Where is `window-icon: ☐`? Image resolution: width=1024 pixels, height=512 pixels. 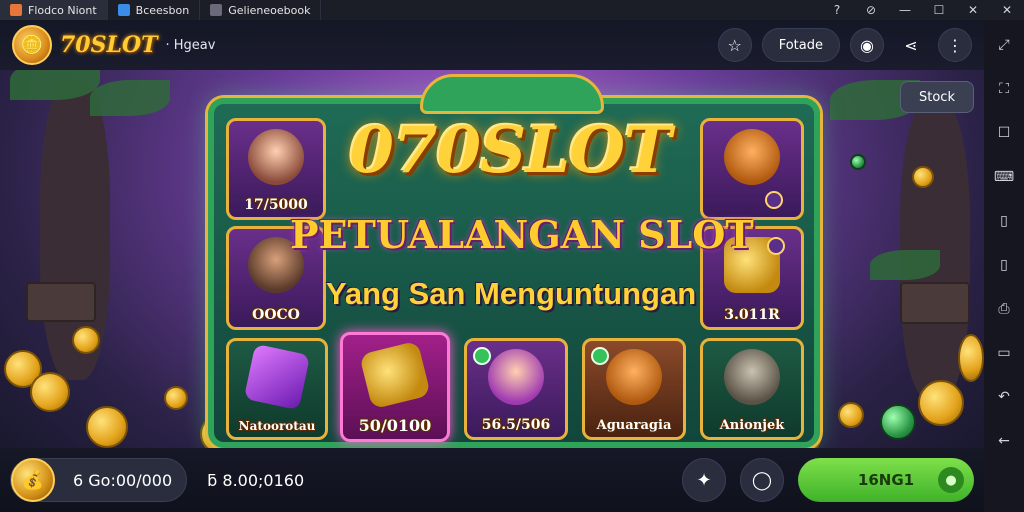 window-icon: ☐ is located at coordinates (1004, 133).